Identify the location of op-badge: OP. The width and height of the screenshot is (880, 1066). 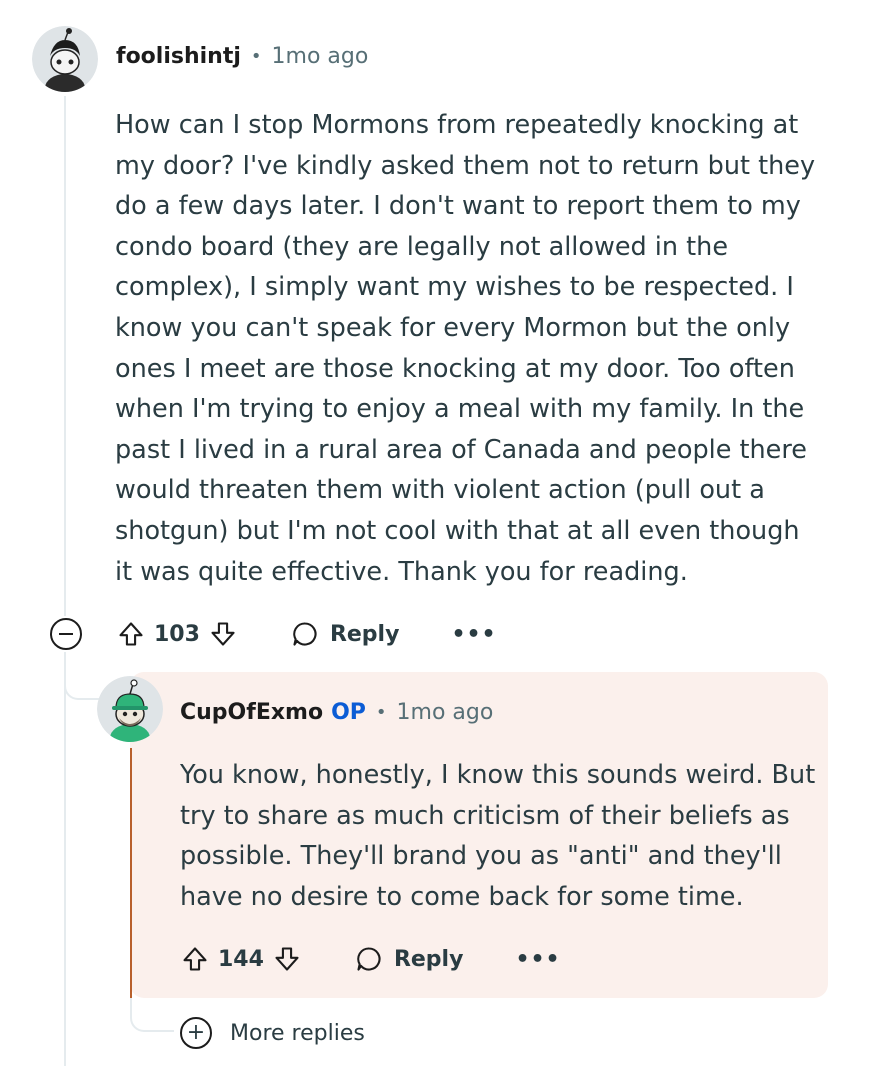
(348, 712).